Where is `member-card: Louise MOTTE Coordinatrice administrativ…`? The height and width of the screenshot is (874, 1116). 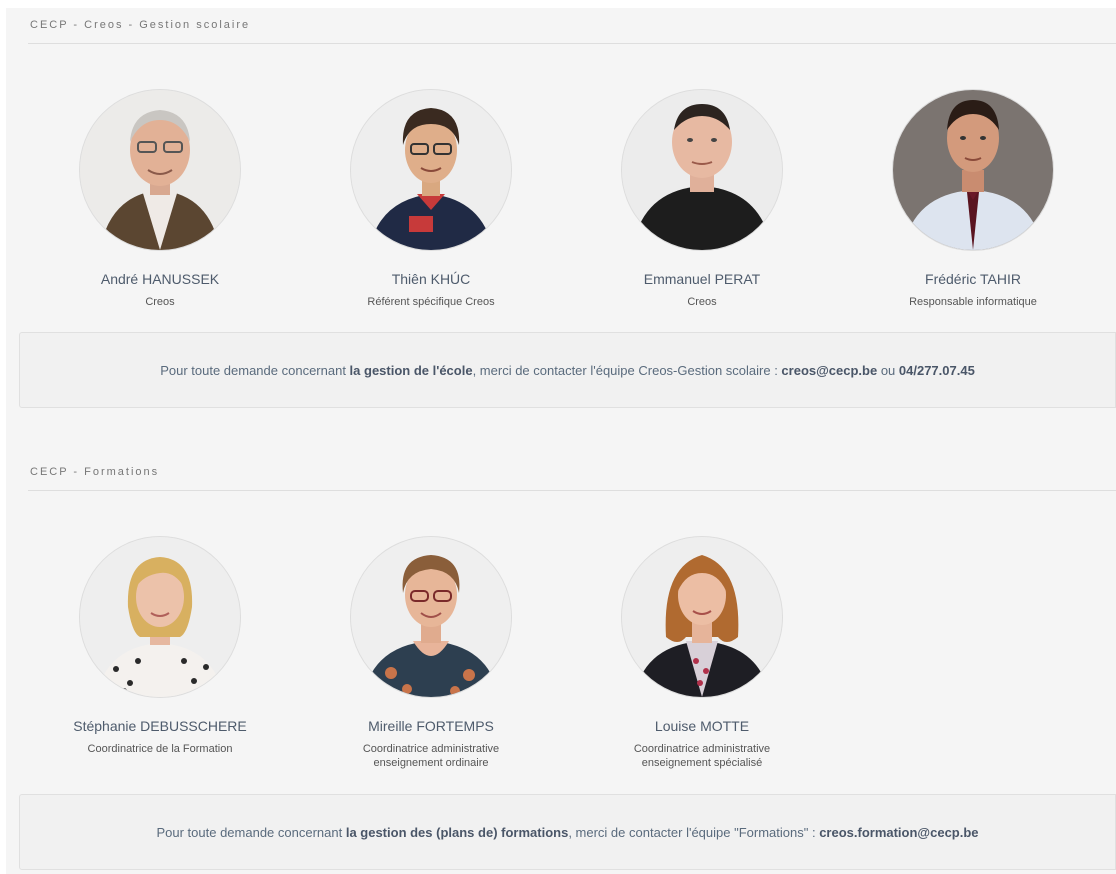 member-card: Louise MOTTE Coordinatrice administrativ… is located at coordinates (702, 653).